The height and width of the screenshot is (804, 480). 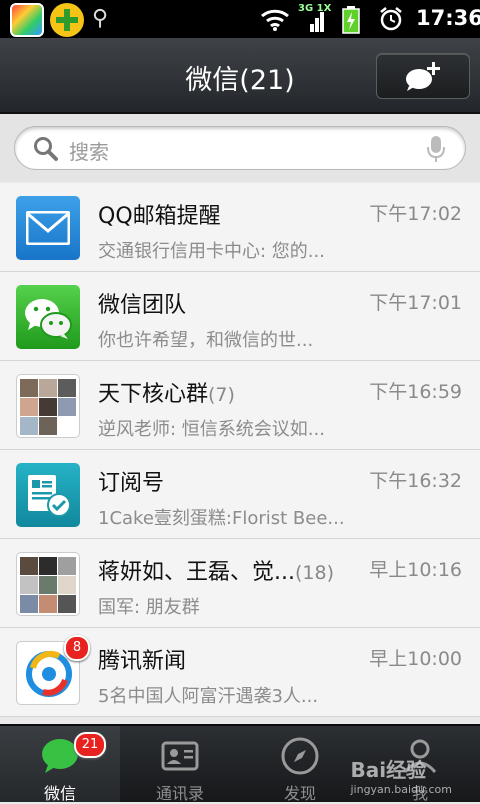 I want to click on tab-label: 通讯录, so click(x=179, y=793).